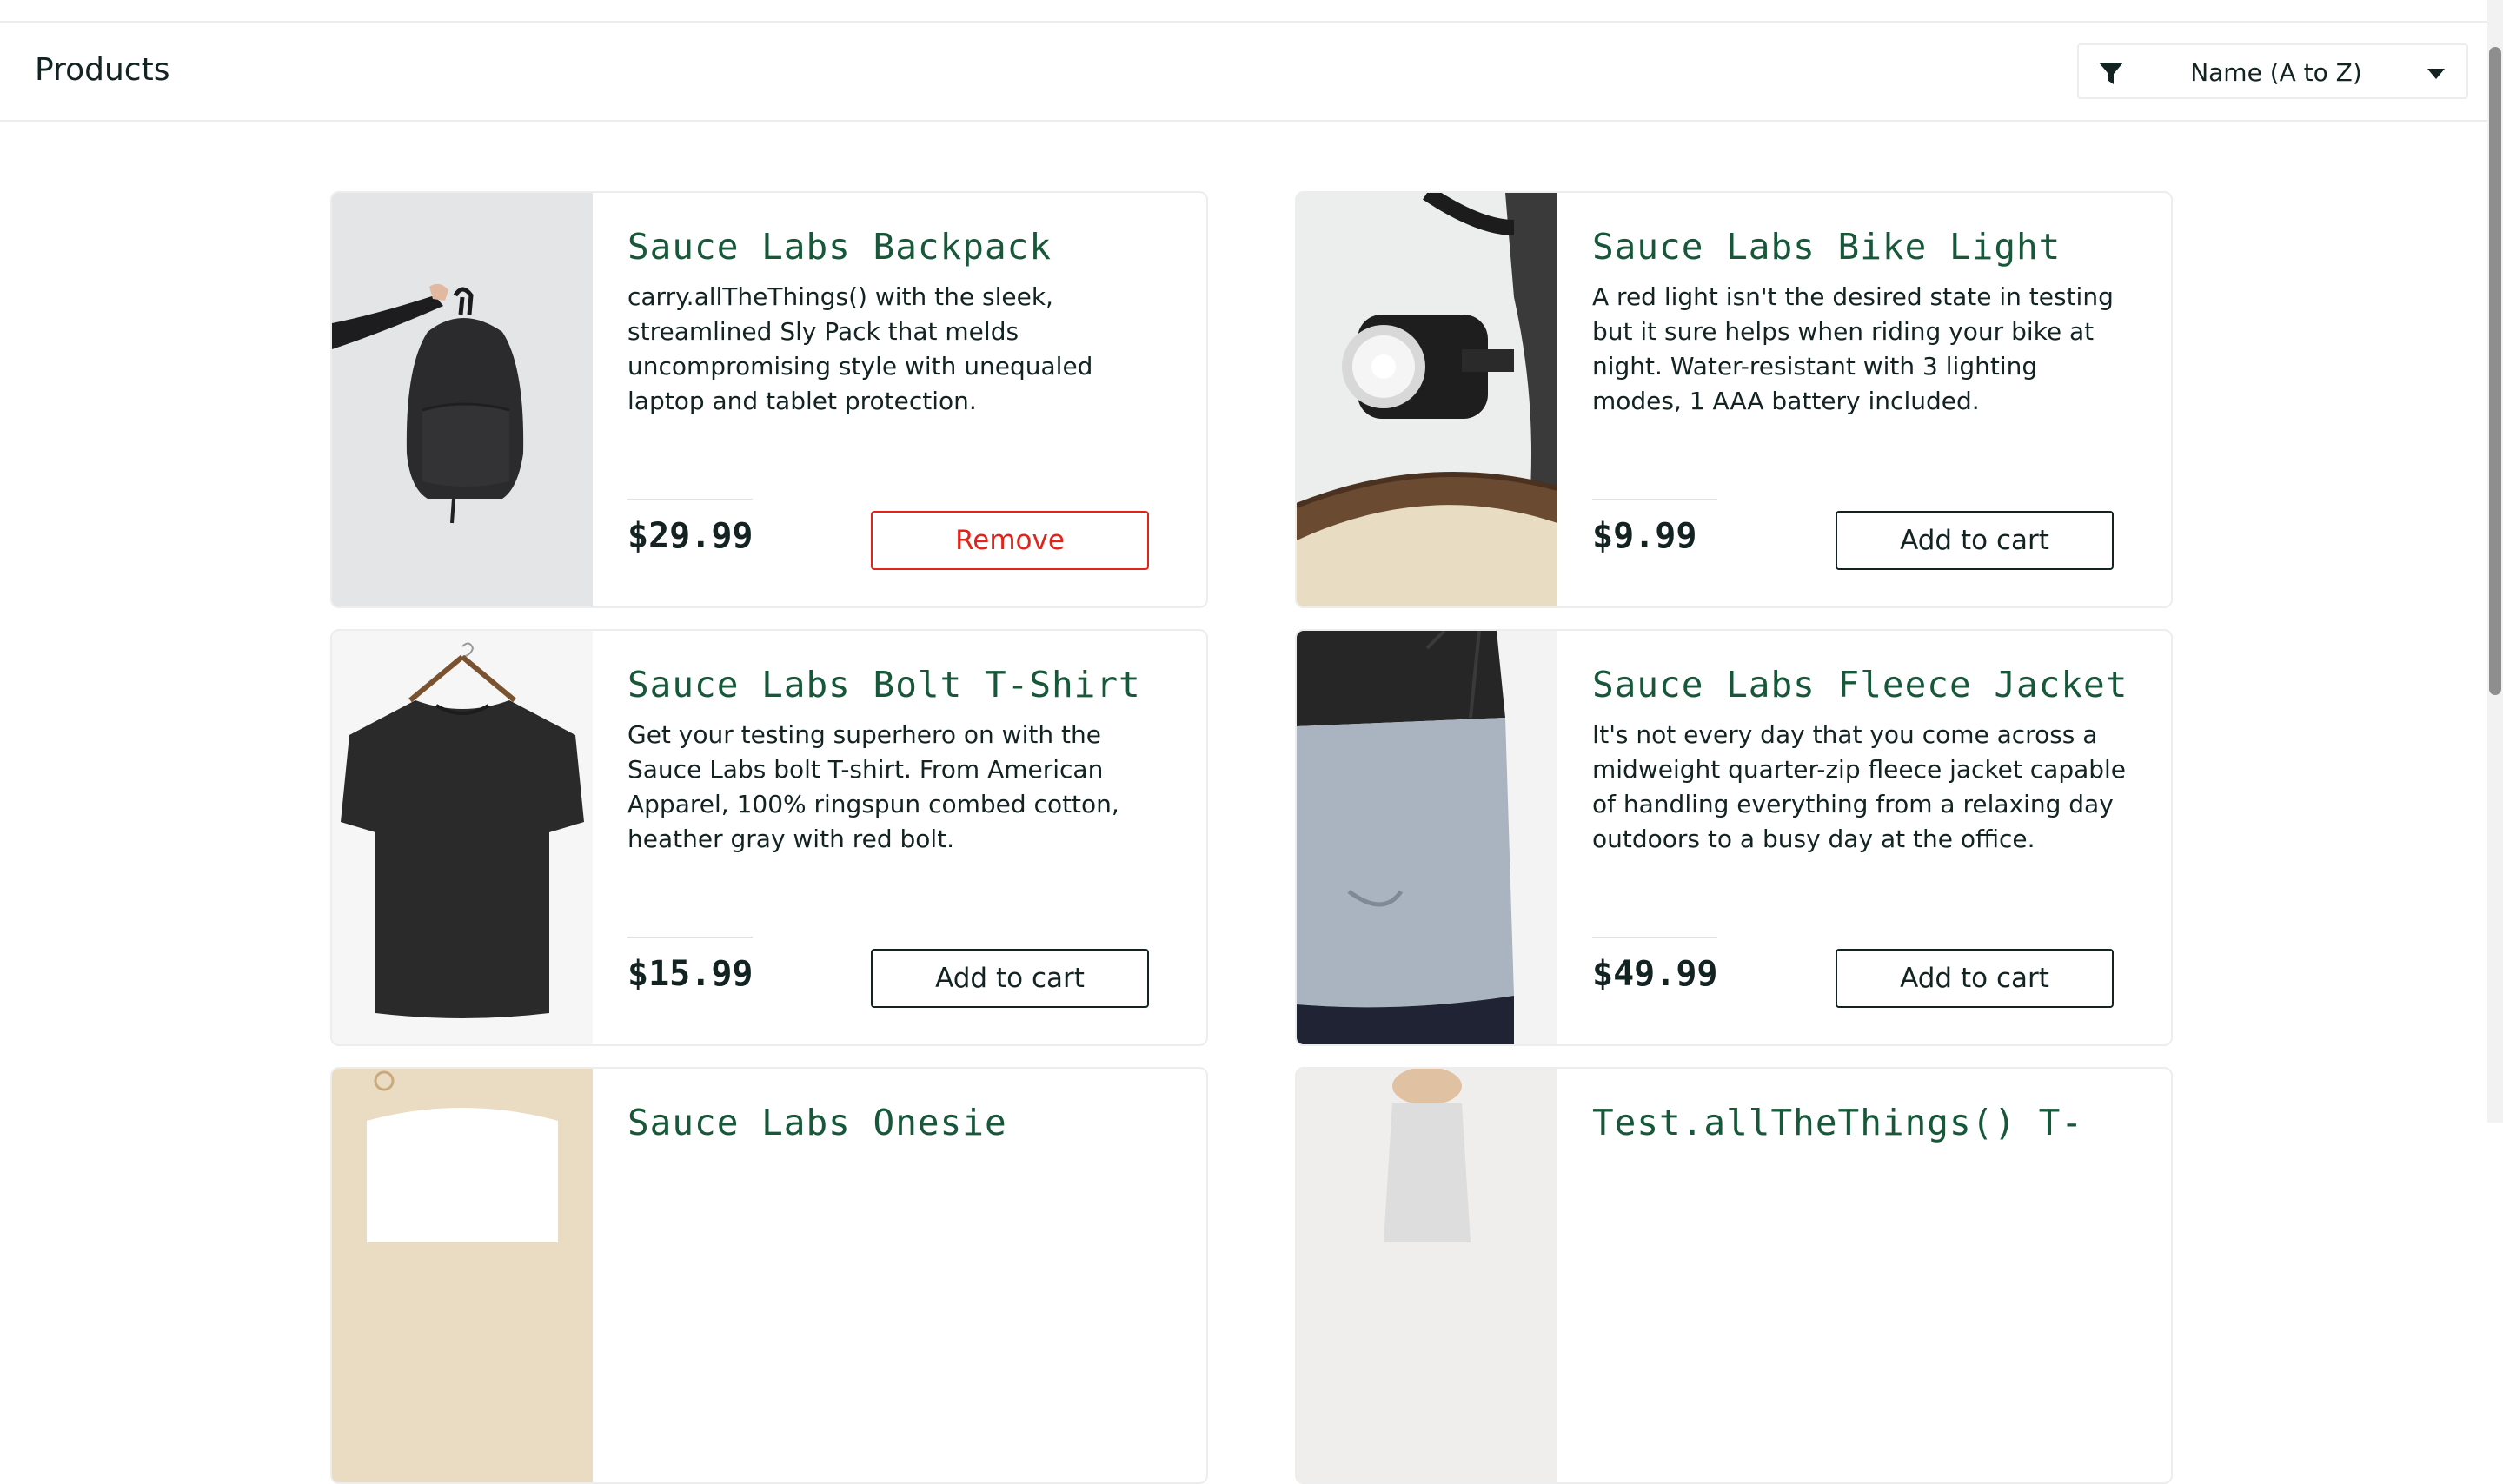 This screenshot has height=1484, width=2503. I want to click on onesie-illustration, so click(462, 1275).